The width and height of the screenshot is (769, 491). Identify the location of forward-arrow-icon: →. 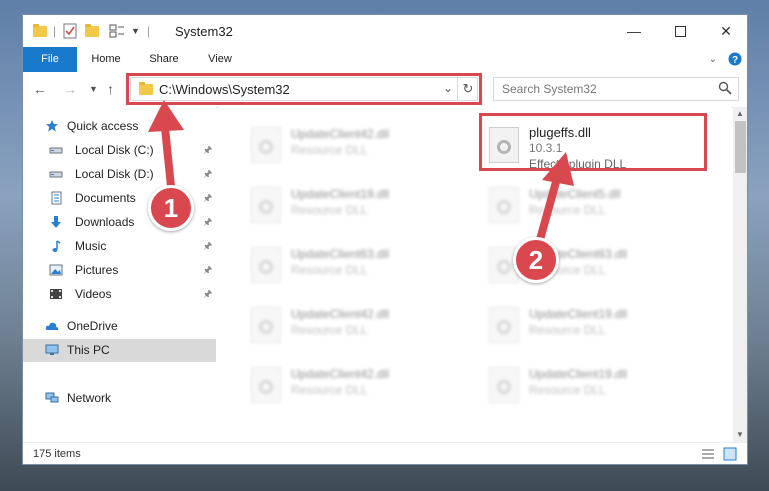
(70, 89).